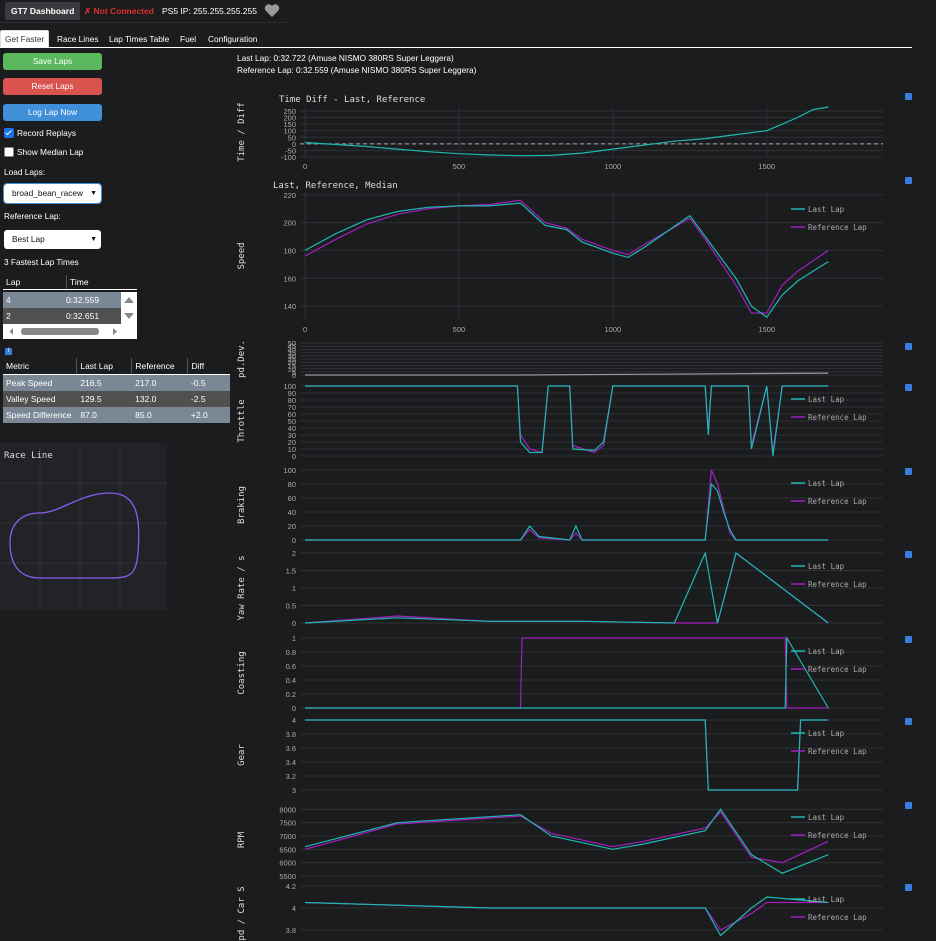  What do you see at coordinates (294, 588) in the screenshot?
I see `y-tick-label: 1` at bounding box center [294, 588].